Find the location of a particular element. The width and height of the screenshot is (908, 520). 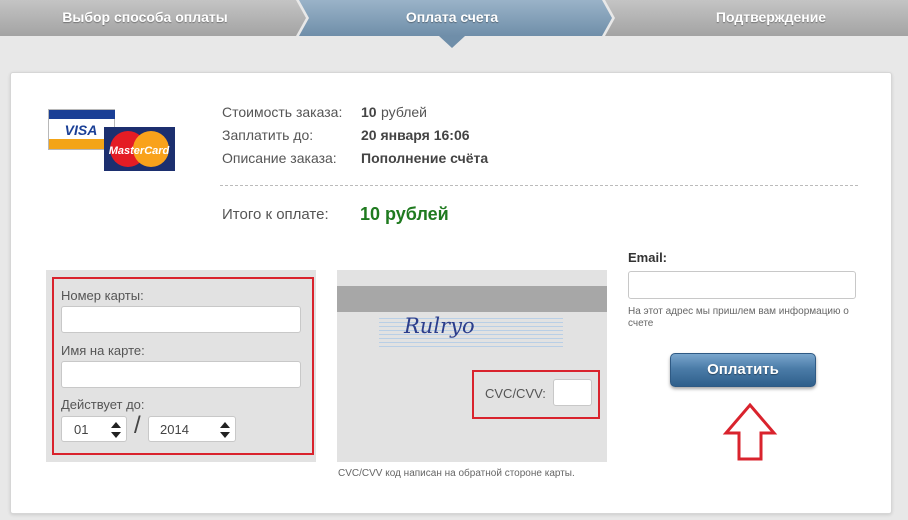

cost-value: 10 рублей is located at coordinates (394, 113).